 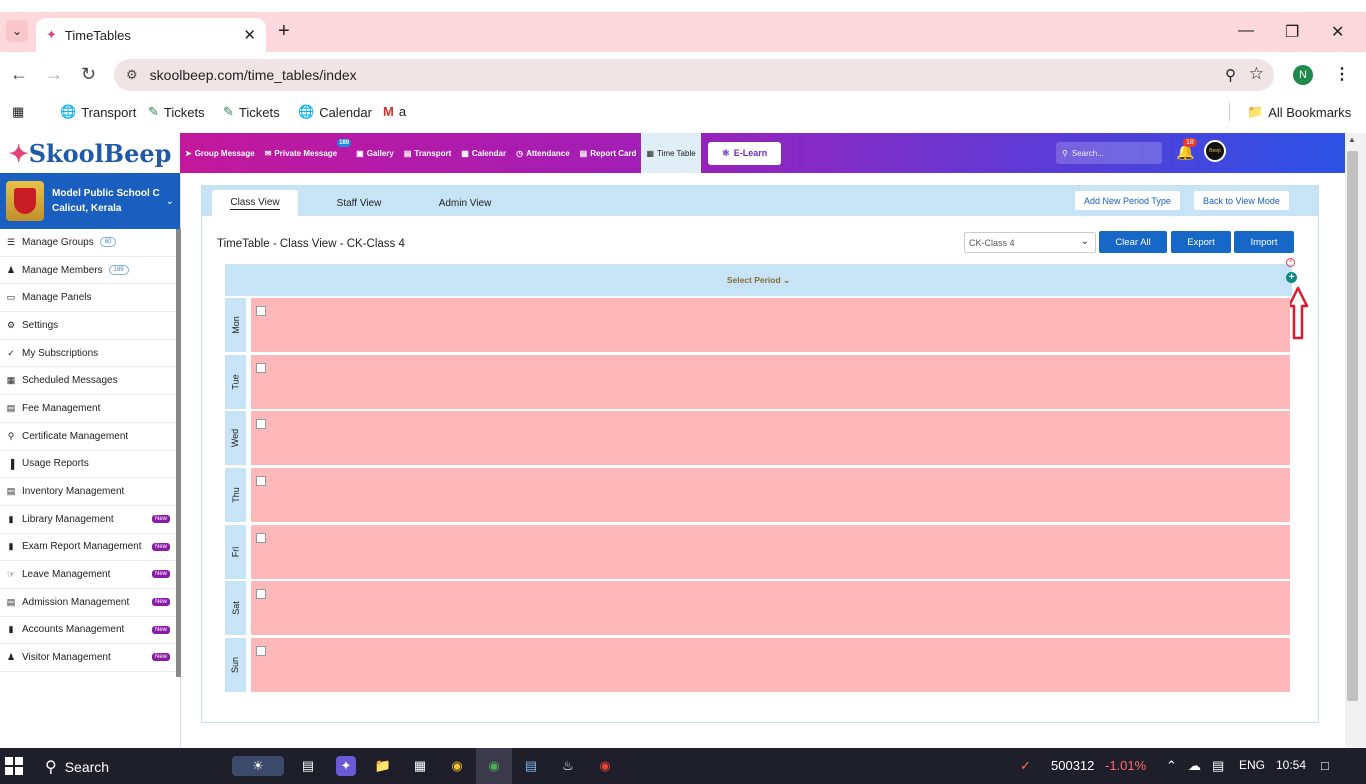 What do you see at coordinates (90, 153) in the screenshot?
I see `skoolbeep-logo: ✦SkoolBeep` at bounding box center [90, 153].